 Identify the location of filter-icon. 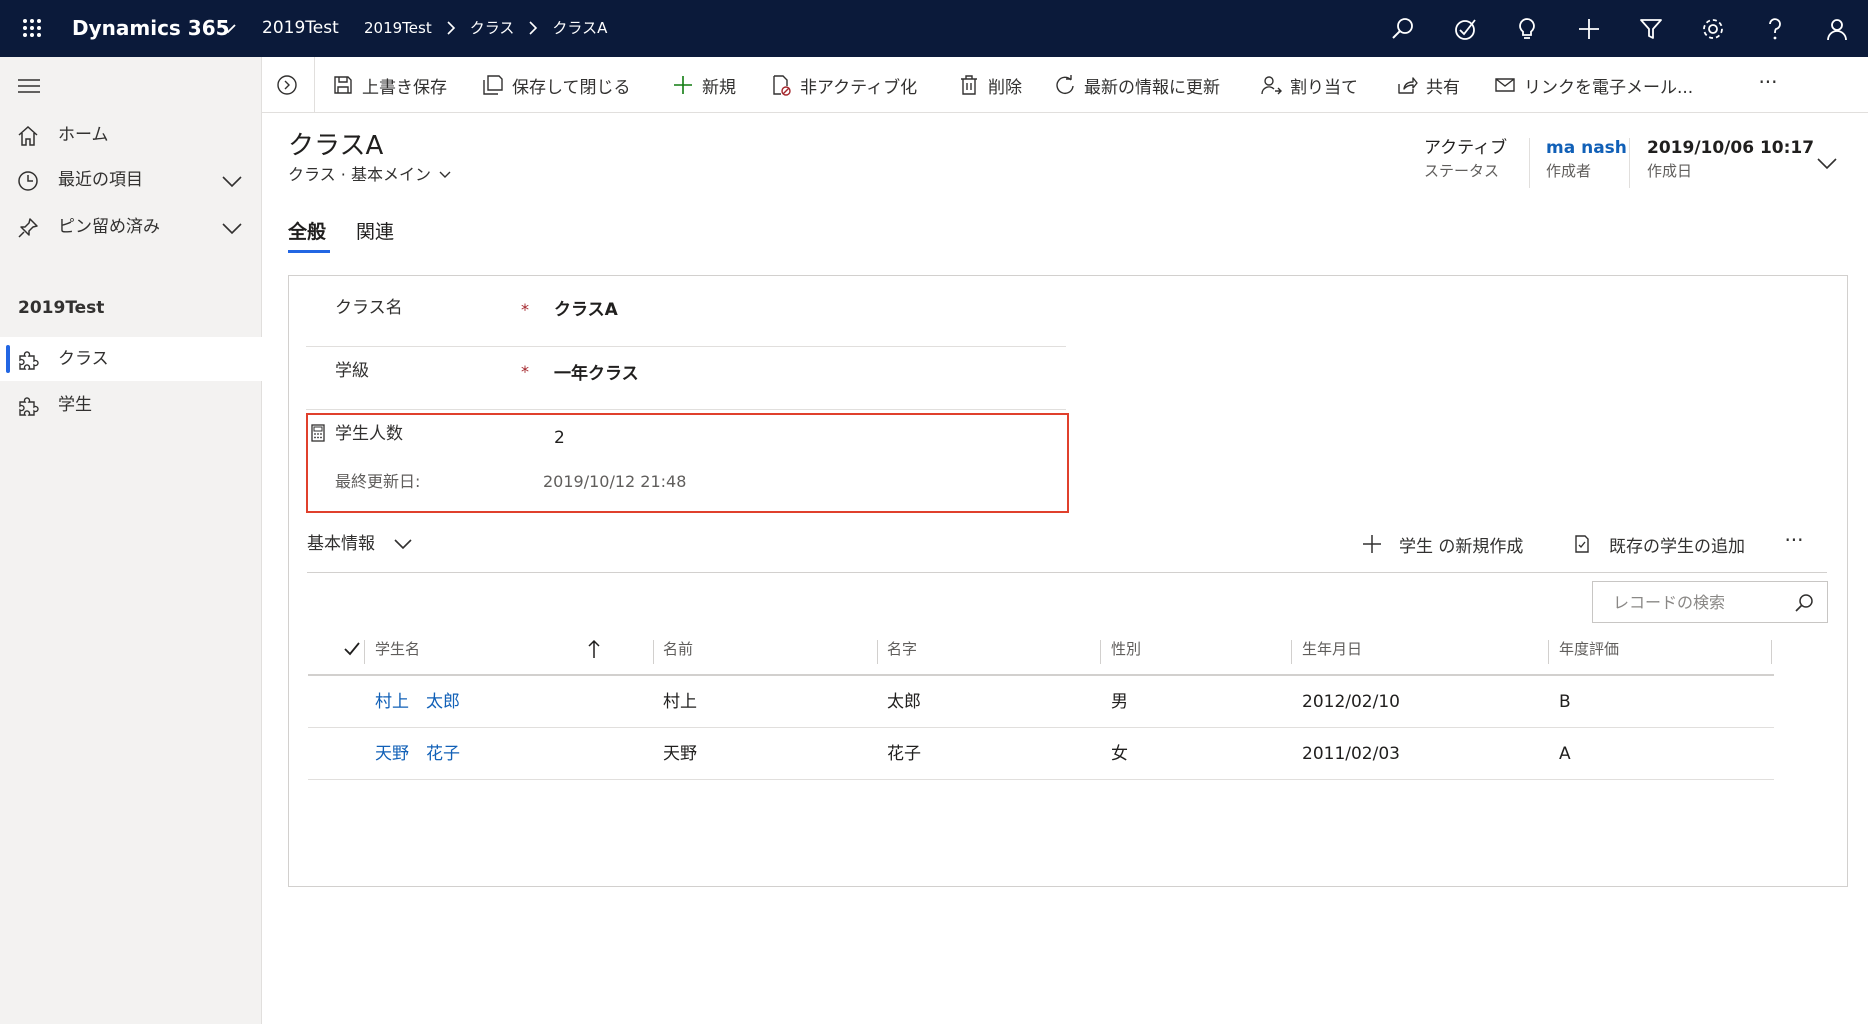
(1651, 28).